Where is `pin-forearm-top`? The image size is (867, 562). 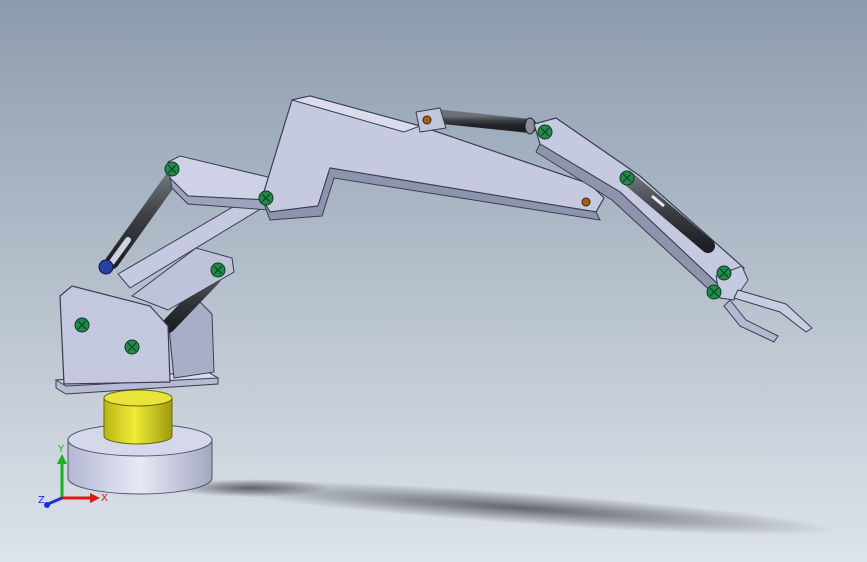
pin-forearm-top is located at coordinates (545, 132).